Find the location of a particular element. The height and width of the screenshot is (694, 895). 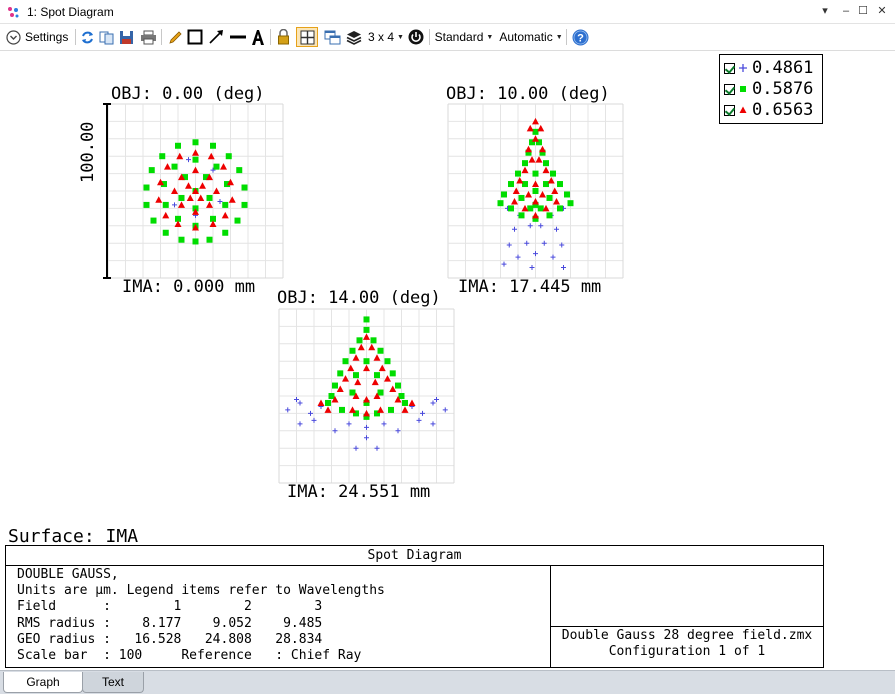

text-tool-icon is located at coordinates (258, 37).